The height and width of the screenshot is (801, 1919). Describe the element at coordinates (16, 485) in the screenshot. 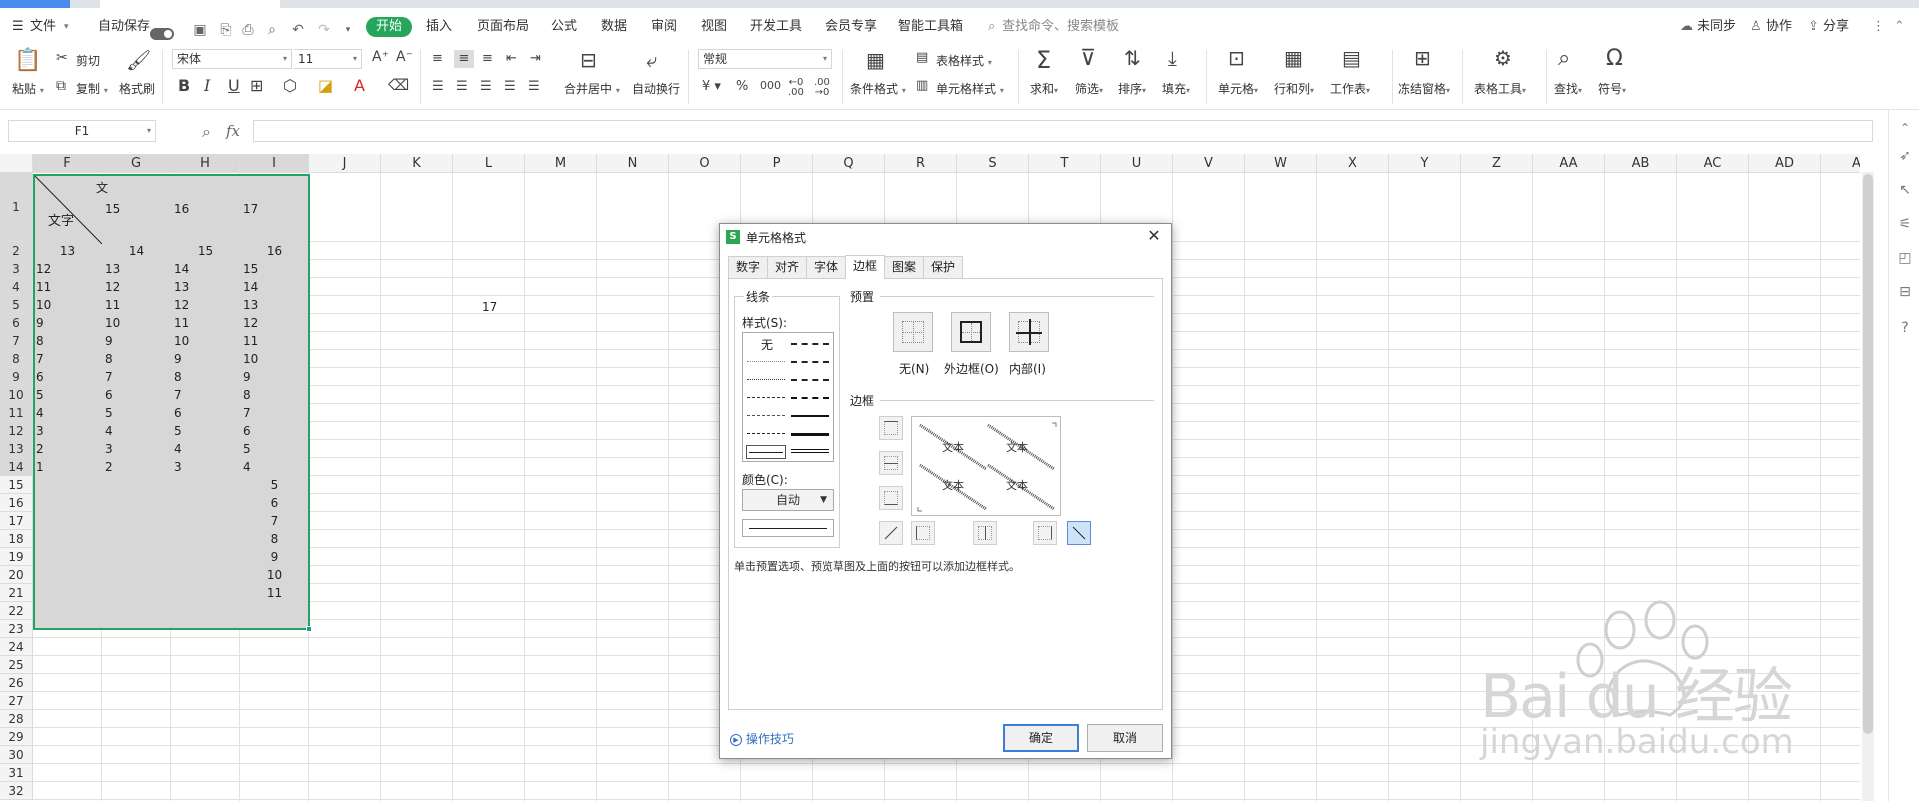

I see `row-header: 15` at that location.